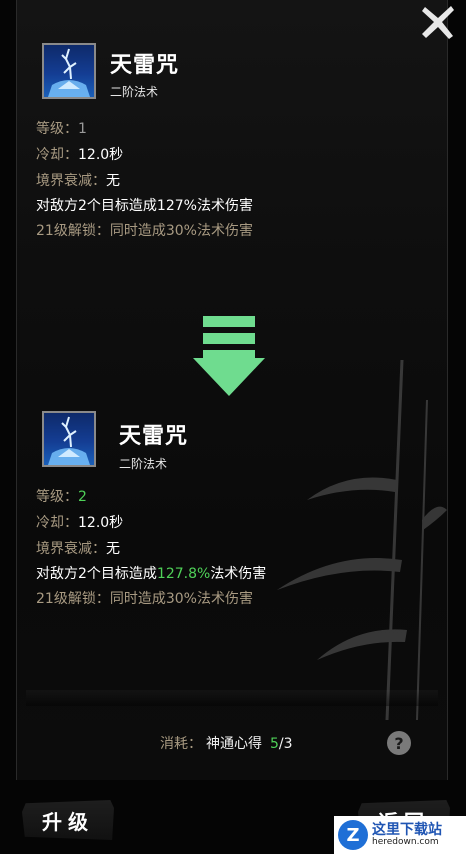 The height and width of the screenshot is (854, 466). Describe the element at coordinates (183, 574) in the screenshot. I see `effect-value: 127.8%` at that location.